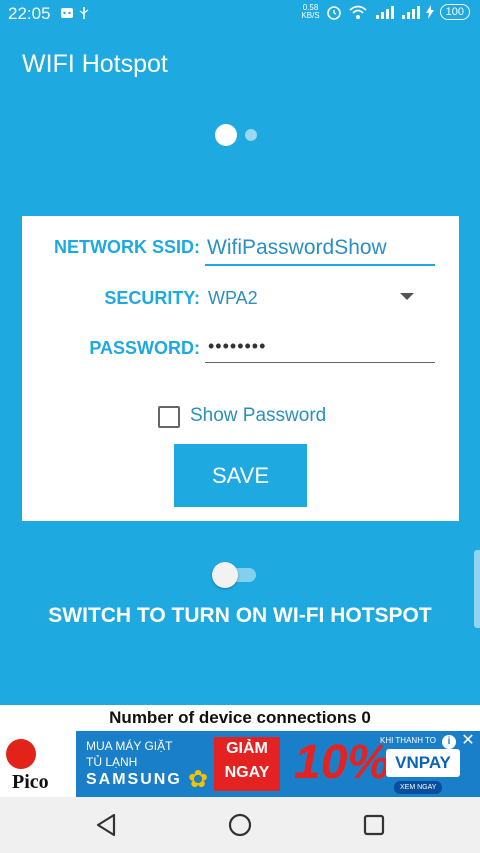  Describe the element at coordinates (418, 787) in the screenshot. I see `ad-cta-button: XEM NGAY` at that location.